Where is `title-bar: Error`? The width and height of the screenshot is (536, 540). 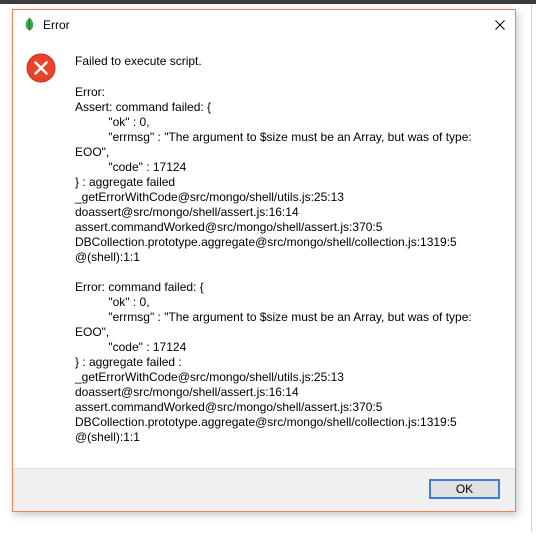
title-bar: Error is located at coordinates (264, 25).